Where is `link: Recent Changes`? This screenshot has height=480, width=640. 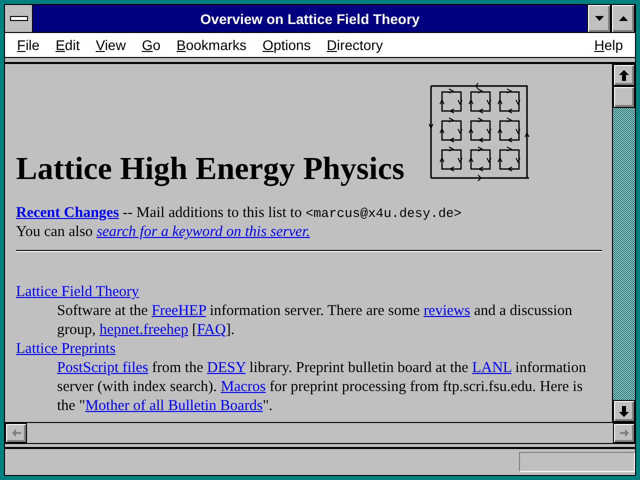 link: Recent Changes is located at coordinates (67, 213).